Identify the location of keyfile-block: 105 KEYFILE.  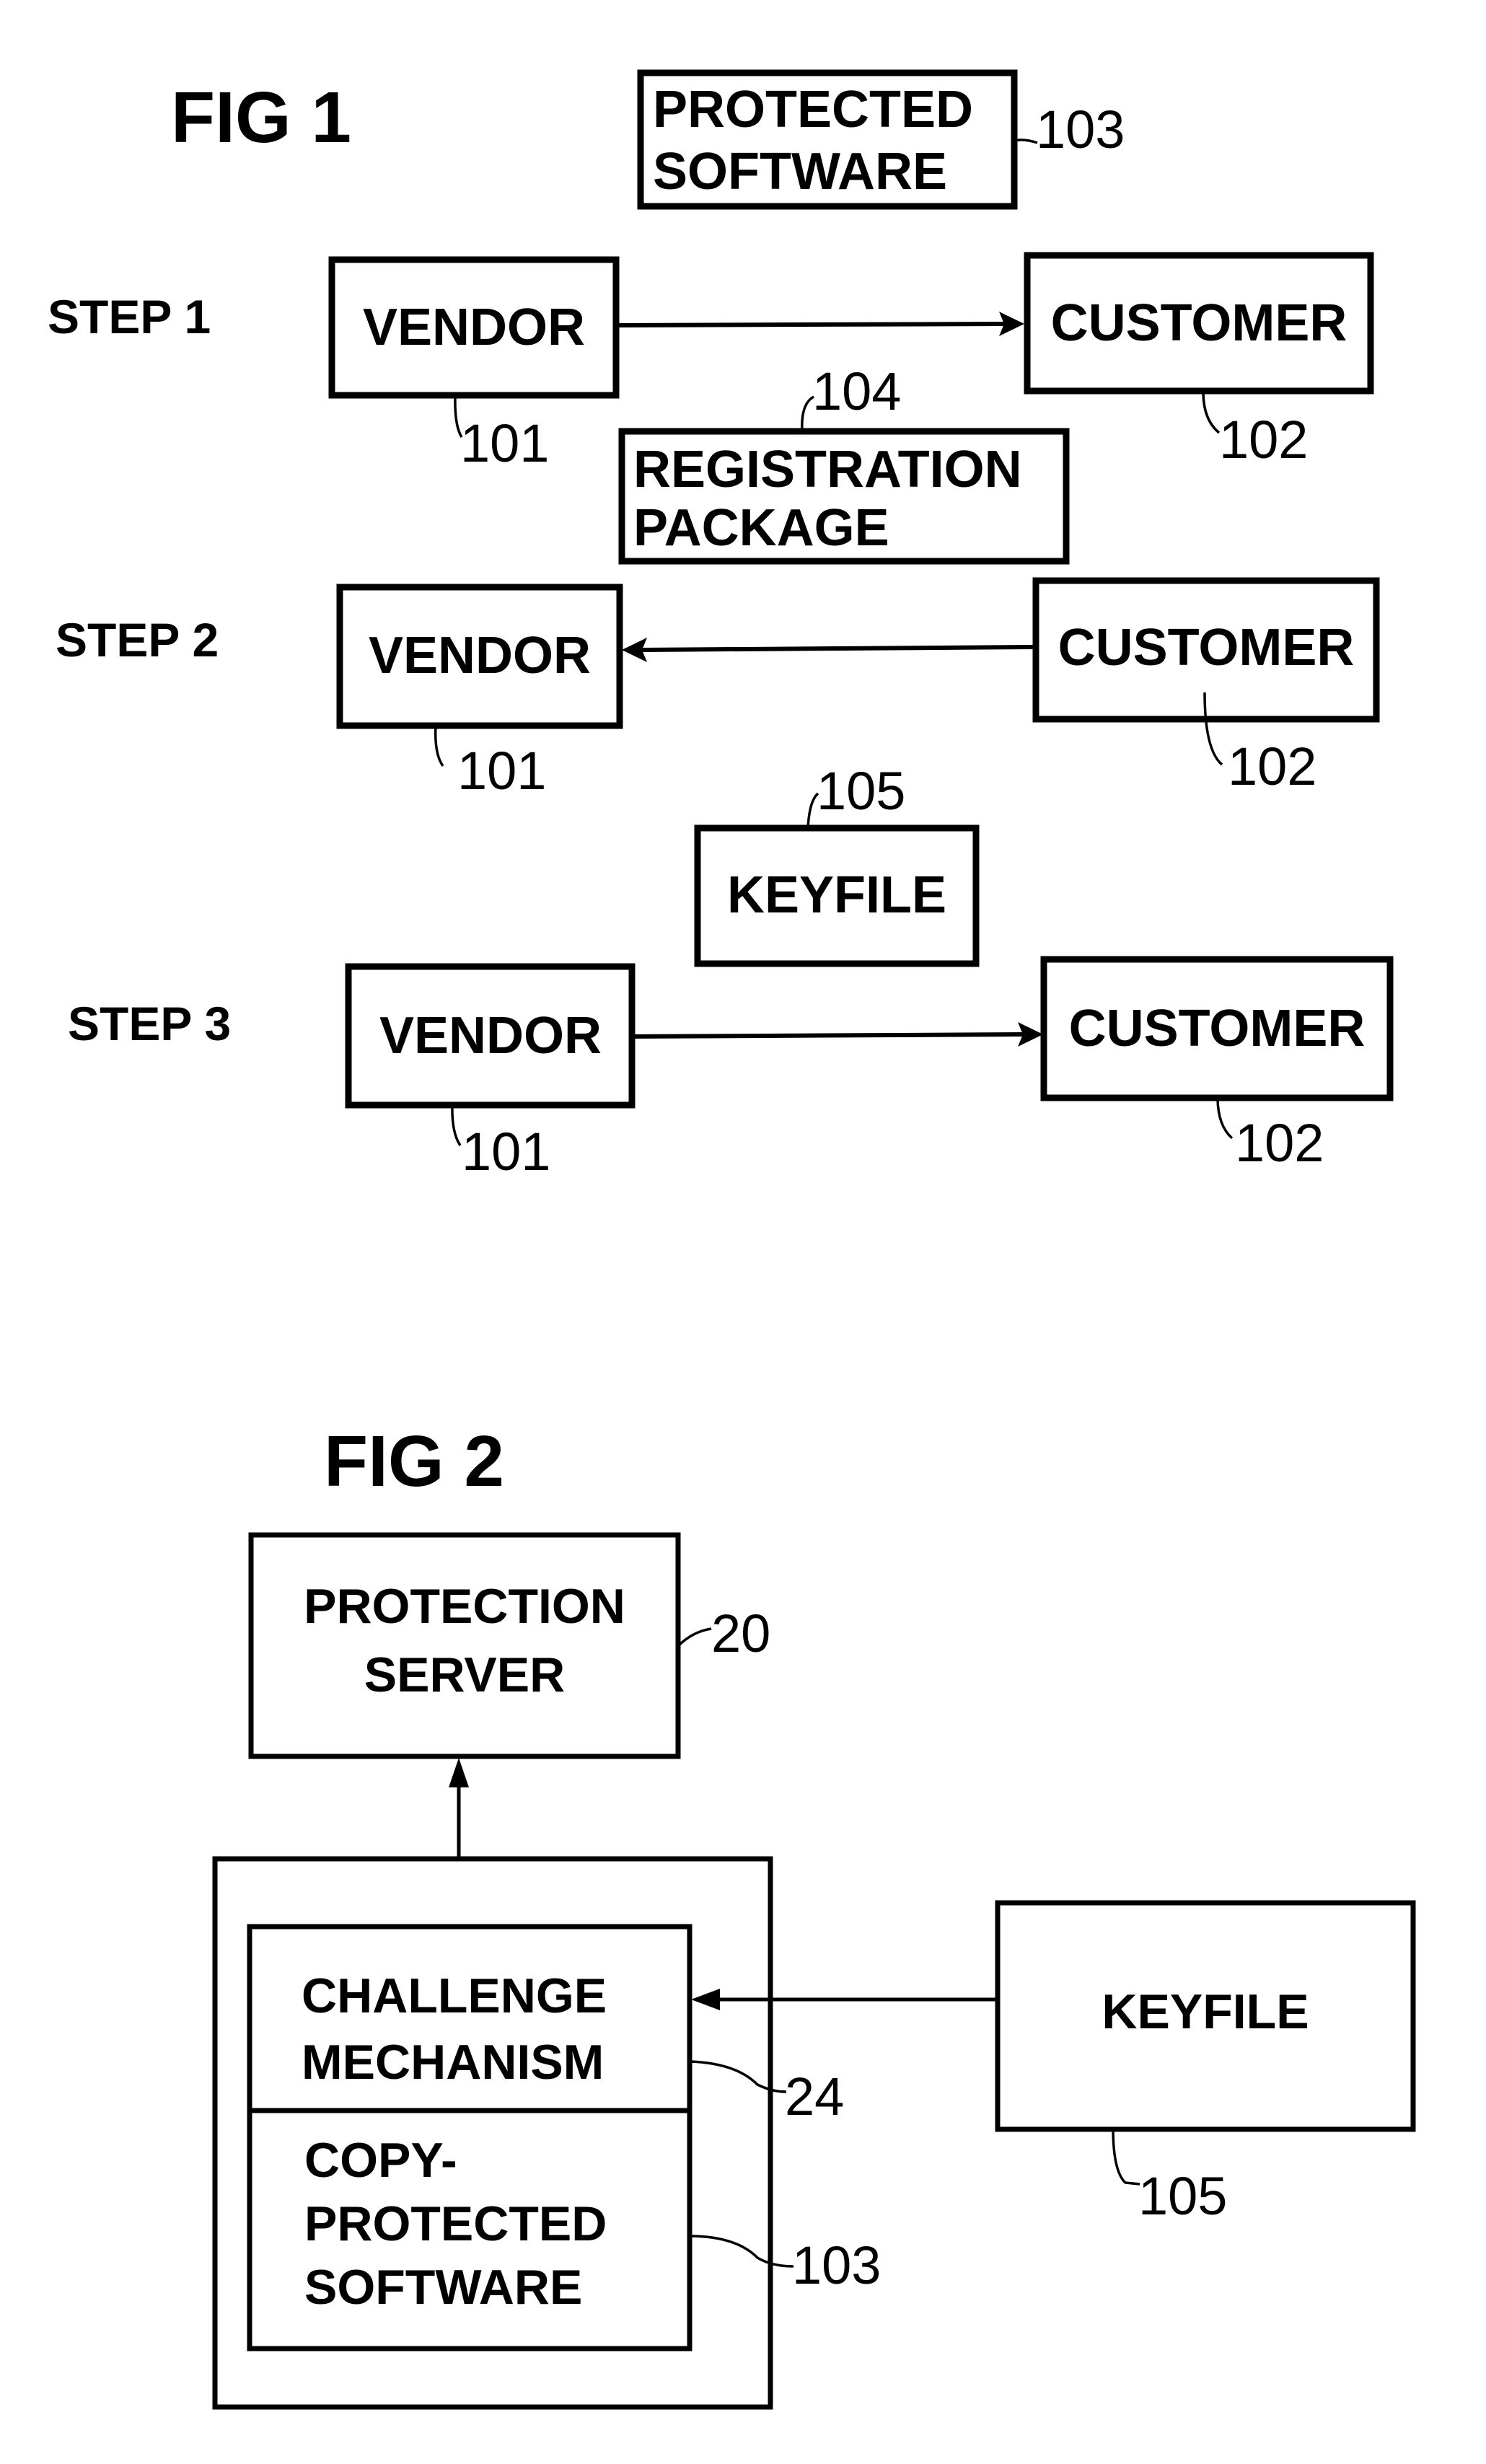
(837, 864).